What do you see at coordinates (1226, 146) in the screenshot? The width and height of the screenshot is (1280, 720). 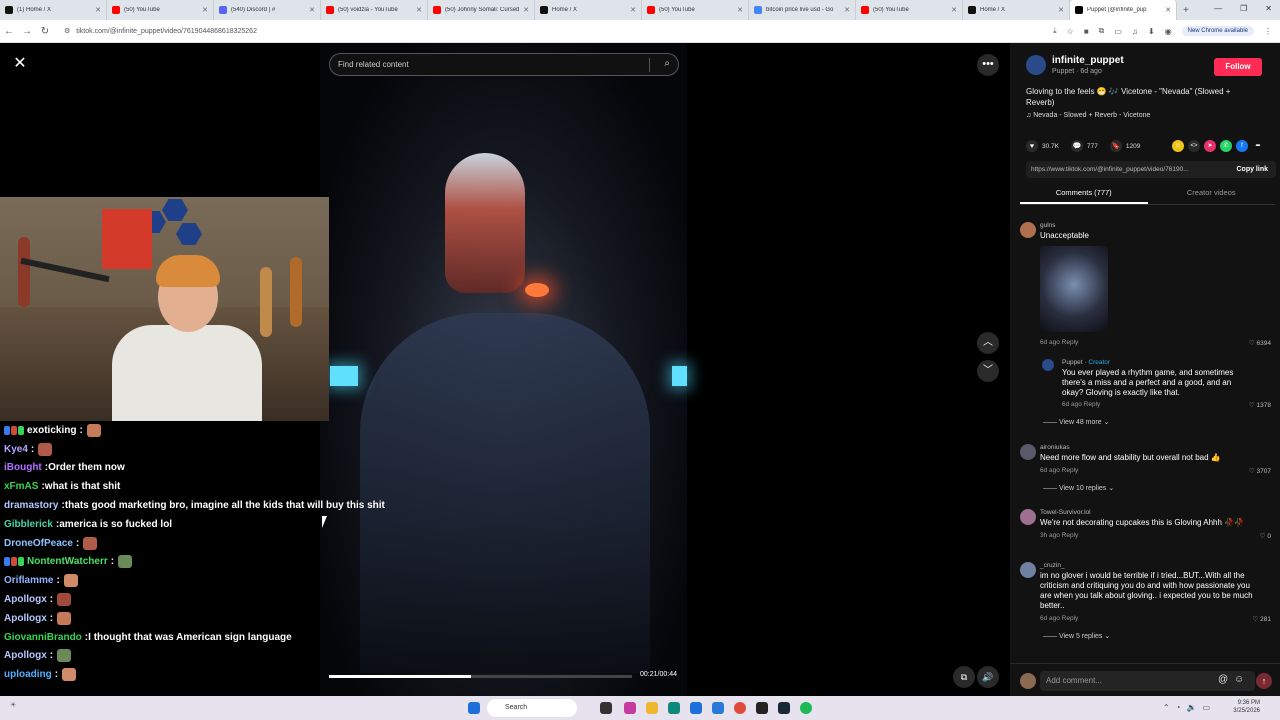 I see `whatsapp-icon: ✆` at bounding box center [1226, 146].